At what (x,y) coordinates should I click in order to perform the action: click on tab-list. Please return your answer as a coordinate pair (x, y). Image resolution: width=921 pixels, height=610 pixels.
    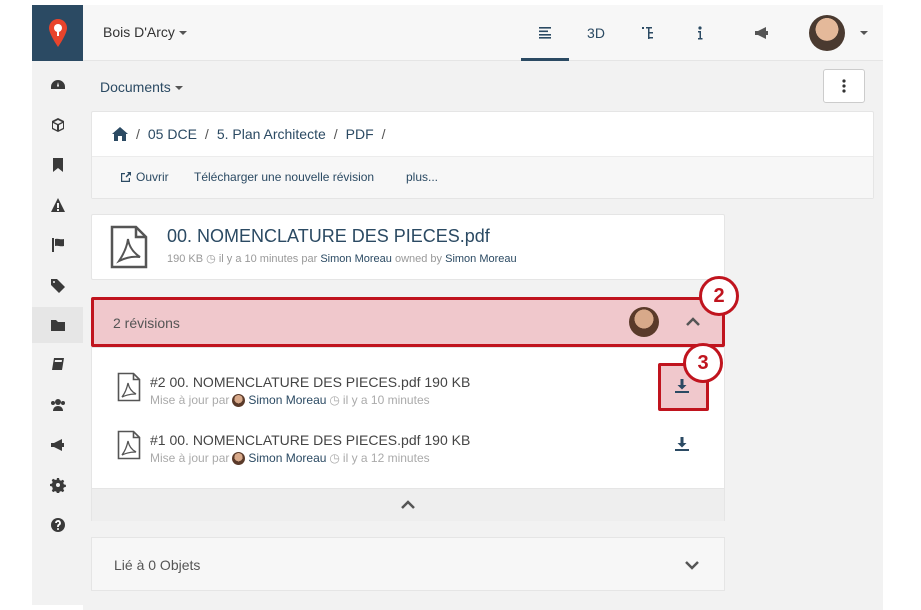
    Looking at the image, I should click on (545, 33).